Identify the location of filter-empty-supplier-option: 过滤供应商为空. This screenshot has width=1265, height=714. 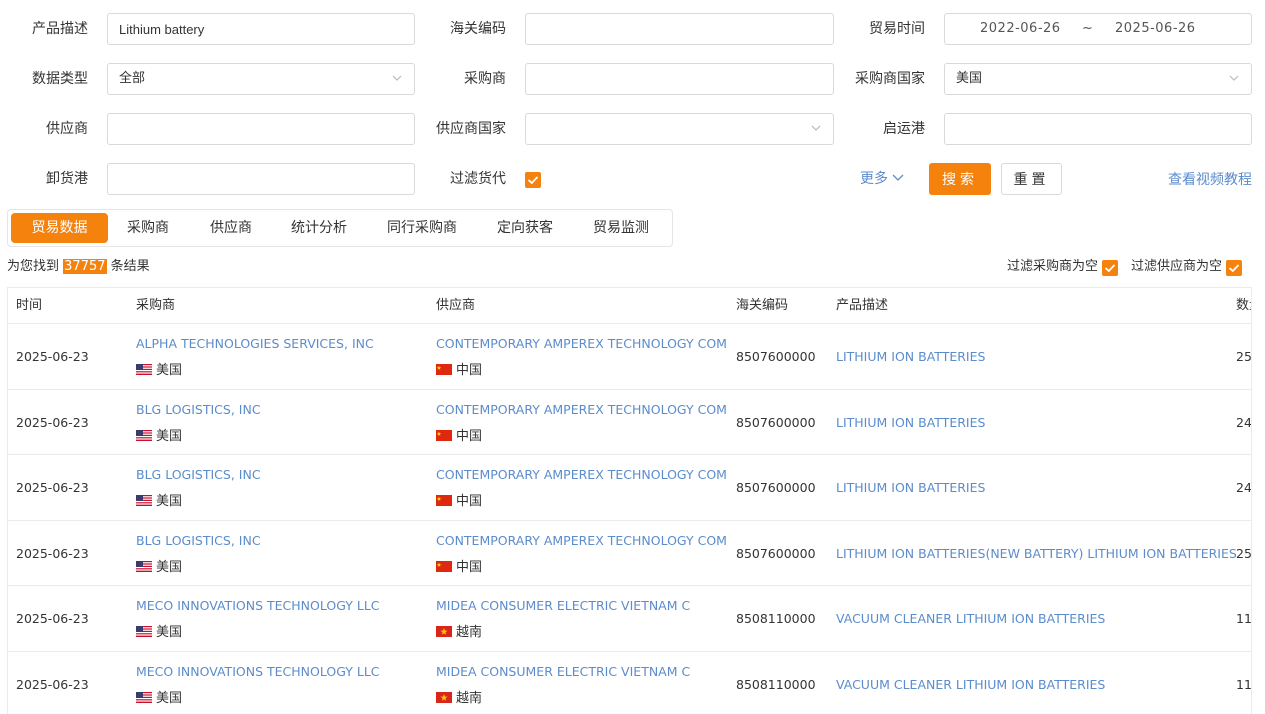
(1176, 267).